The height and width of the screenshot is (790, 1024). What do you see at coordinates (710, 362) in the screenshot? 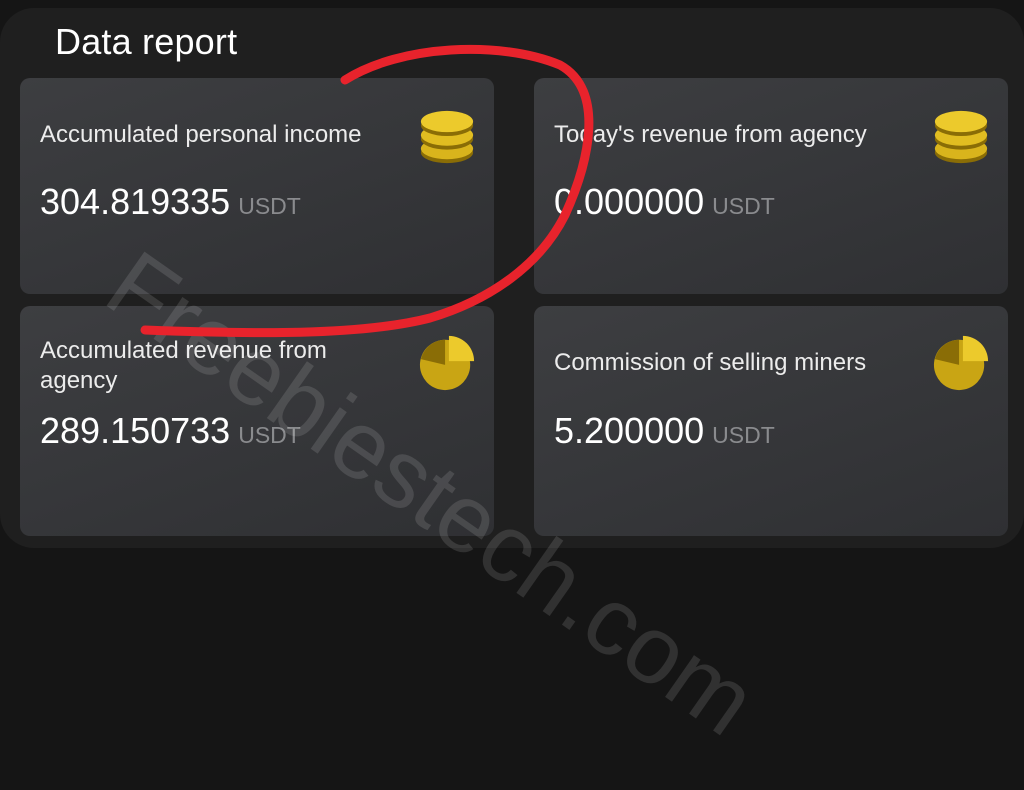
I see `card-label: Commission of selling miners` at bounding box center [710, 362].